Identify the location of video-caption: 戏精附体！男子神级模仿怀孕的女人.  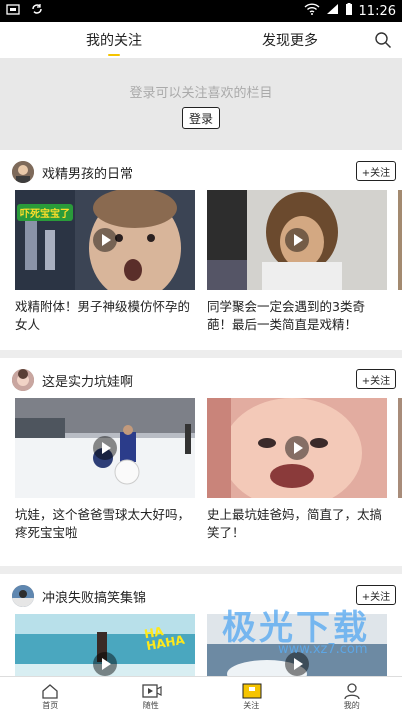
(105, 316).